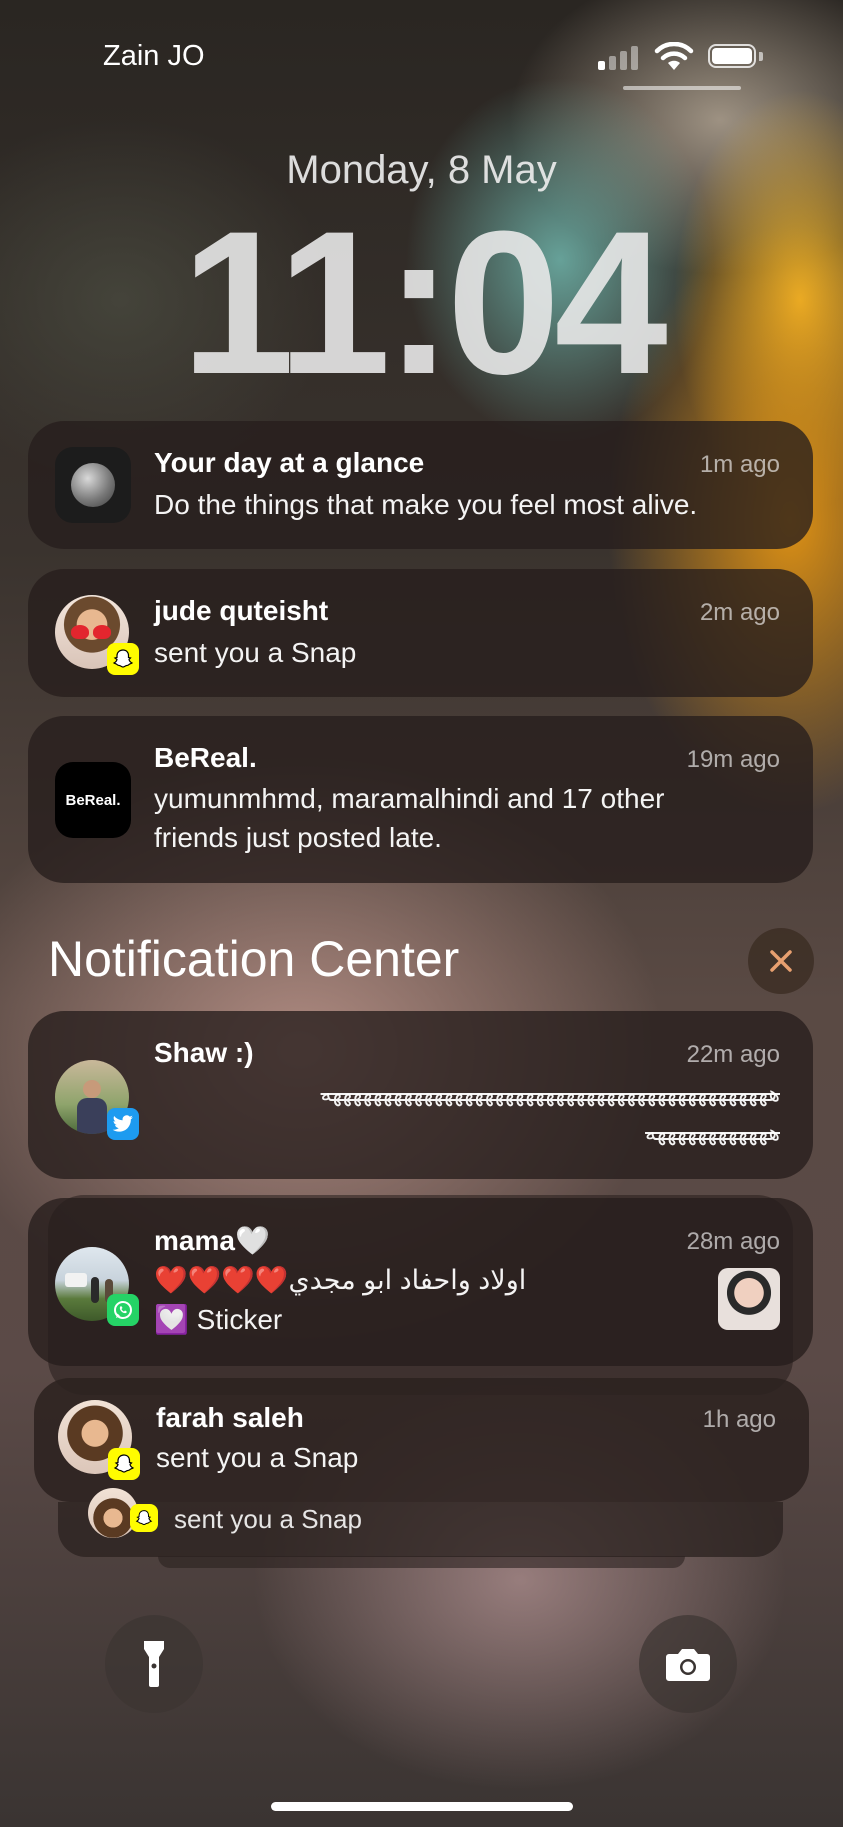  I want to click on notification-body-line2: 💟 Sticker, so click(218, 1319).